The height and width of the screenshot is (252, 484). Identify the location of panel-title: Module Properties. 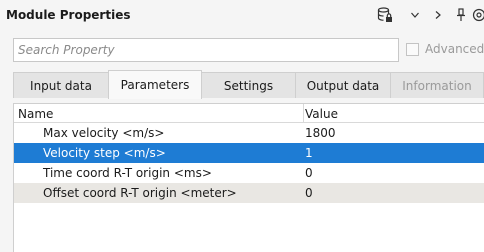
(68, 15).